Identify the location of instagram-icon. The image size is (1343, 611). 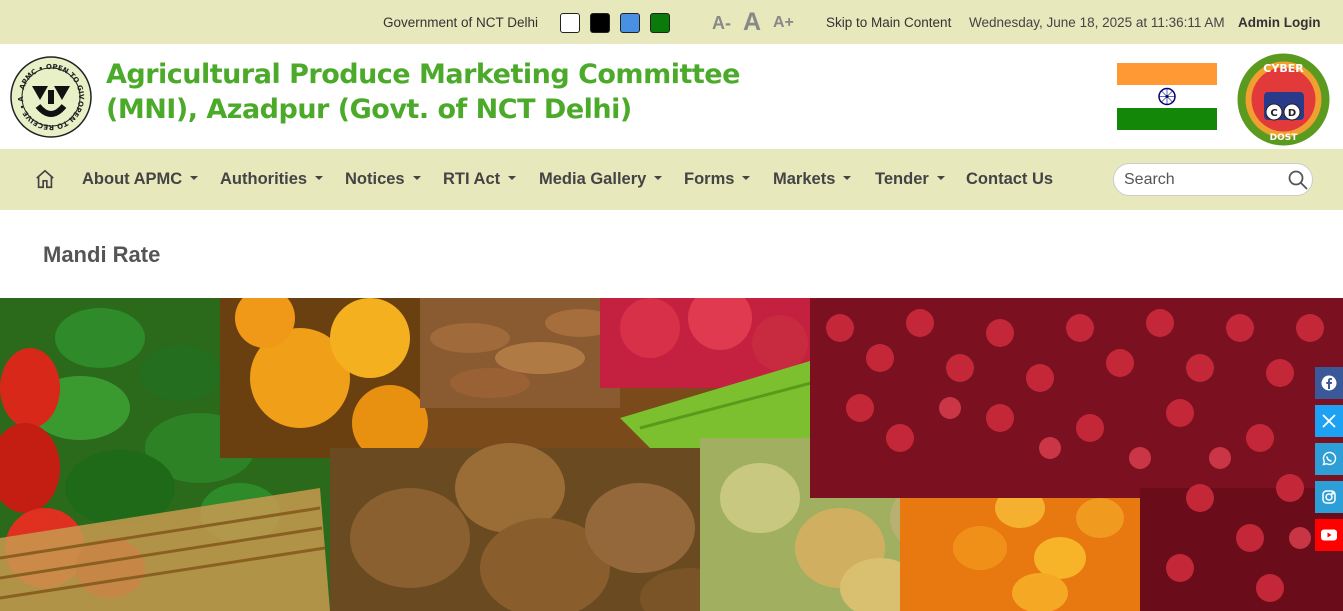
(1329, 497).